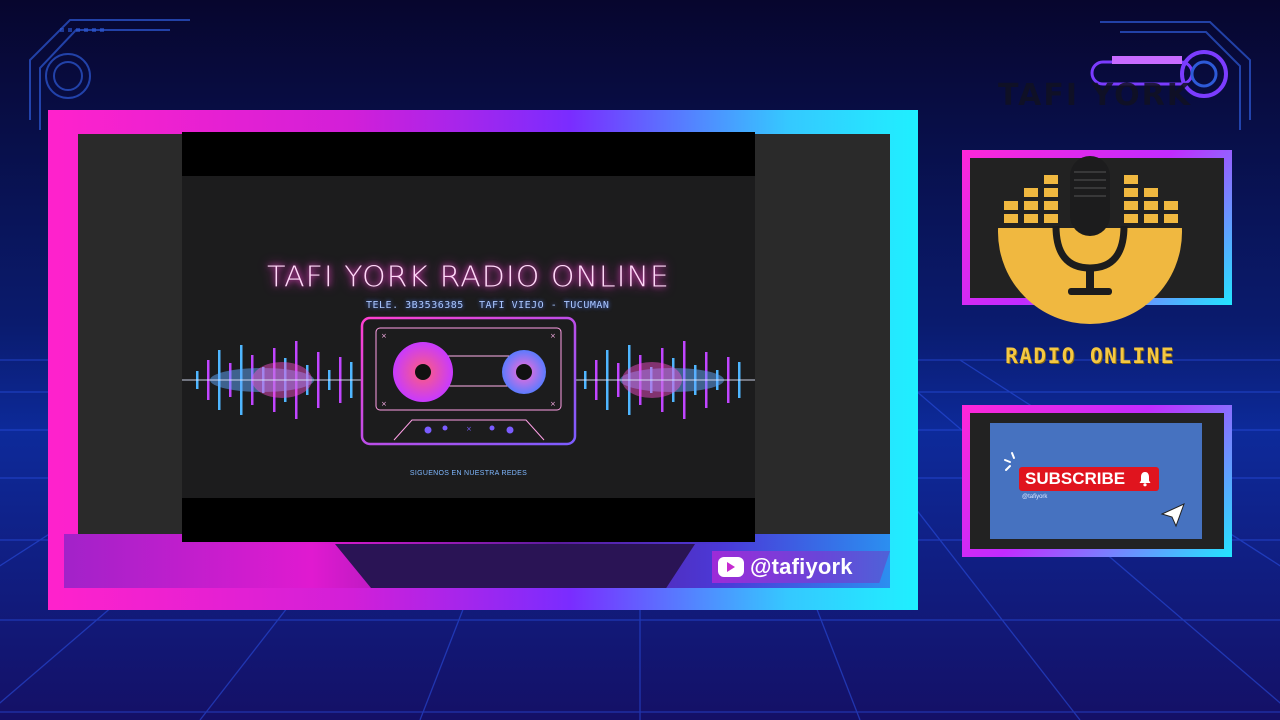 The width and height of the screenshot is (1280, 720). I want to click on radio-online-label: RADIO ONLINE, so click(1090, 356).